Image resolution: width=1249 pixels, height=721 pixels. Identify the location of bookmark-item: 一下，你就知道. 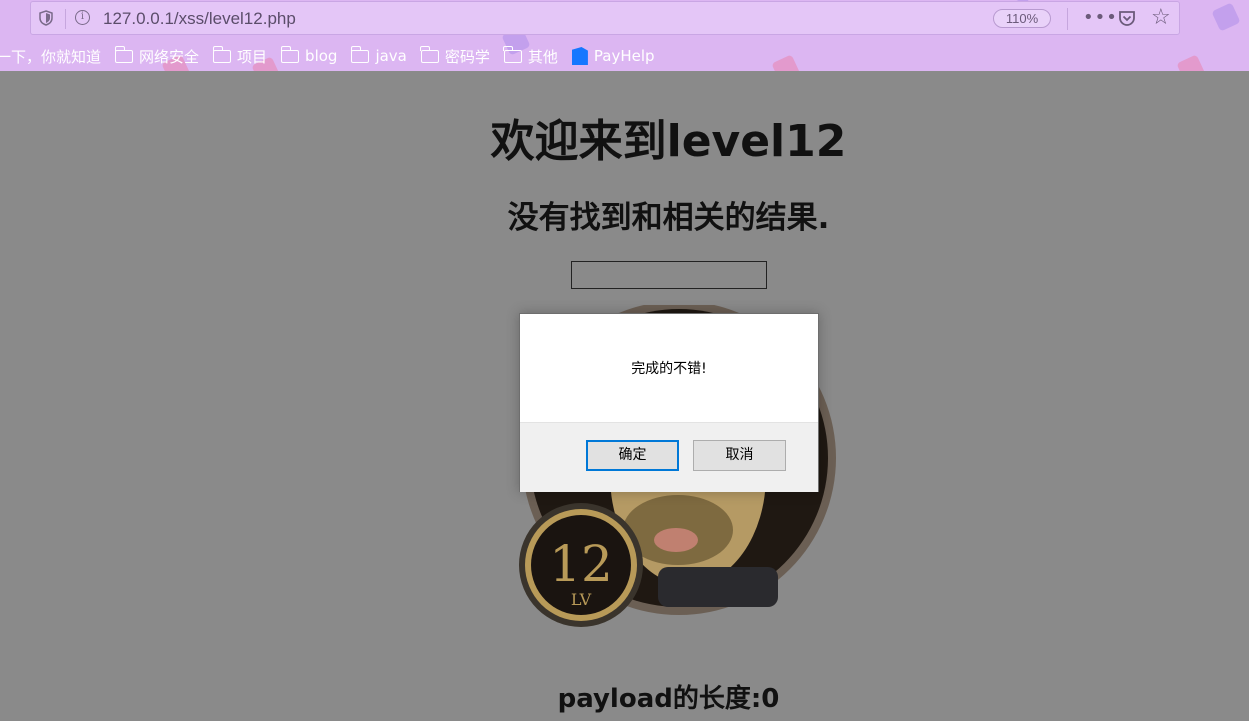
(50, 56).